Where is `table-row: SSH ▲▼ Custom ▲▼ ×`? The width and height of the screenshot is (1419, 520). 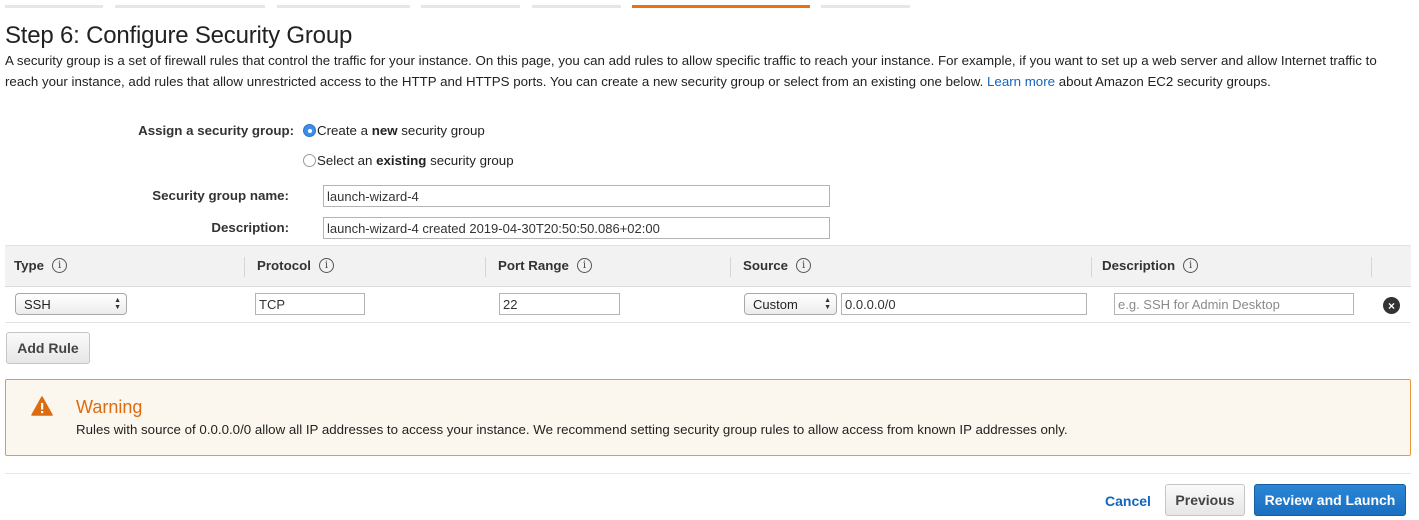
table-row: SSH ▲▼ Custom ▲▼ × is located at coordinates (708, 305).